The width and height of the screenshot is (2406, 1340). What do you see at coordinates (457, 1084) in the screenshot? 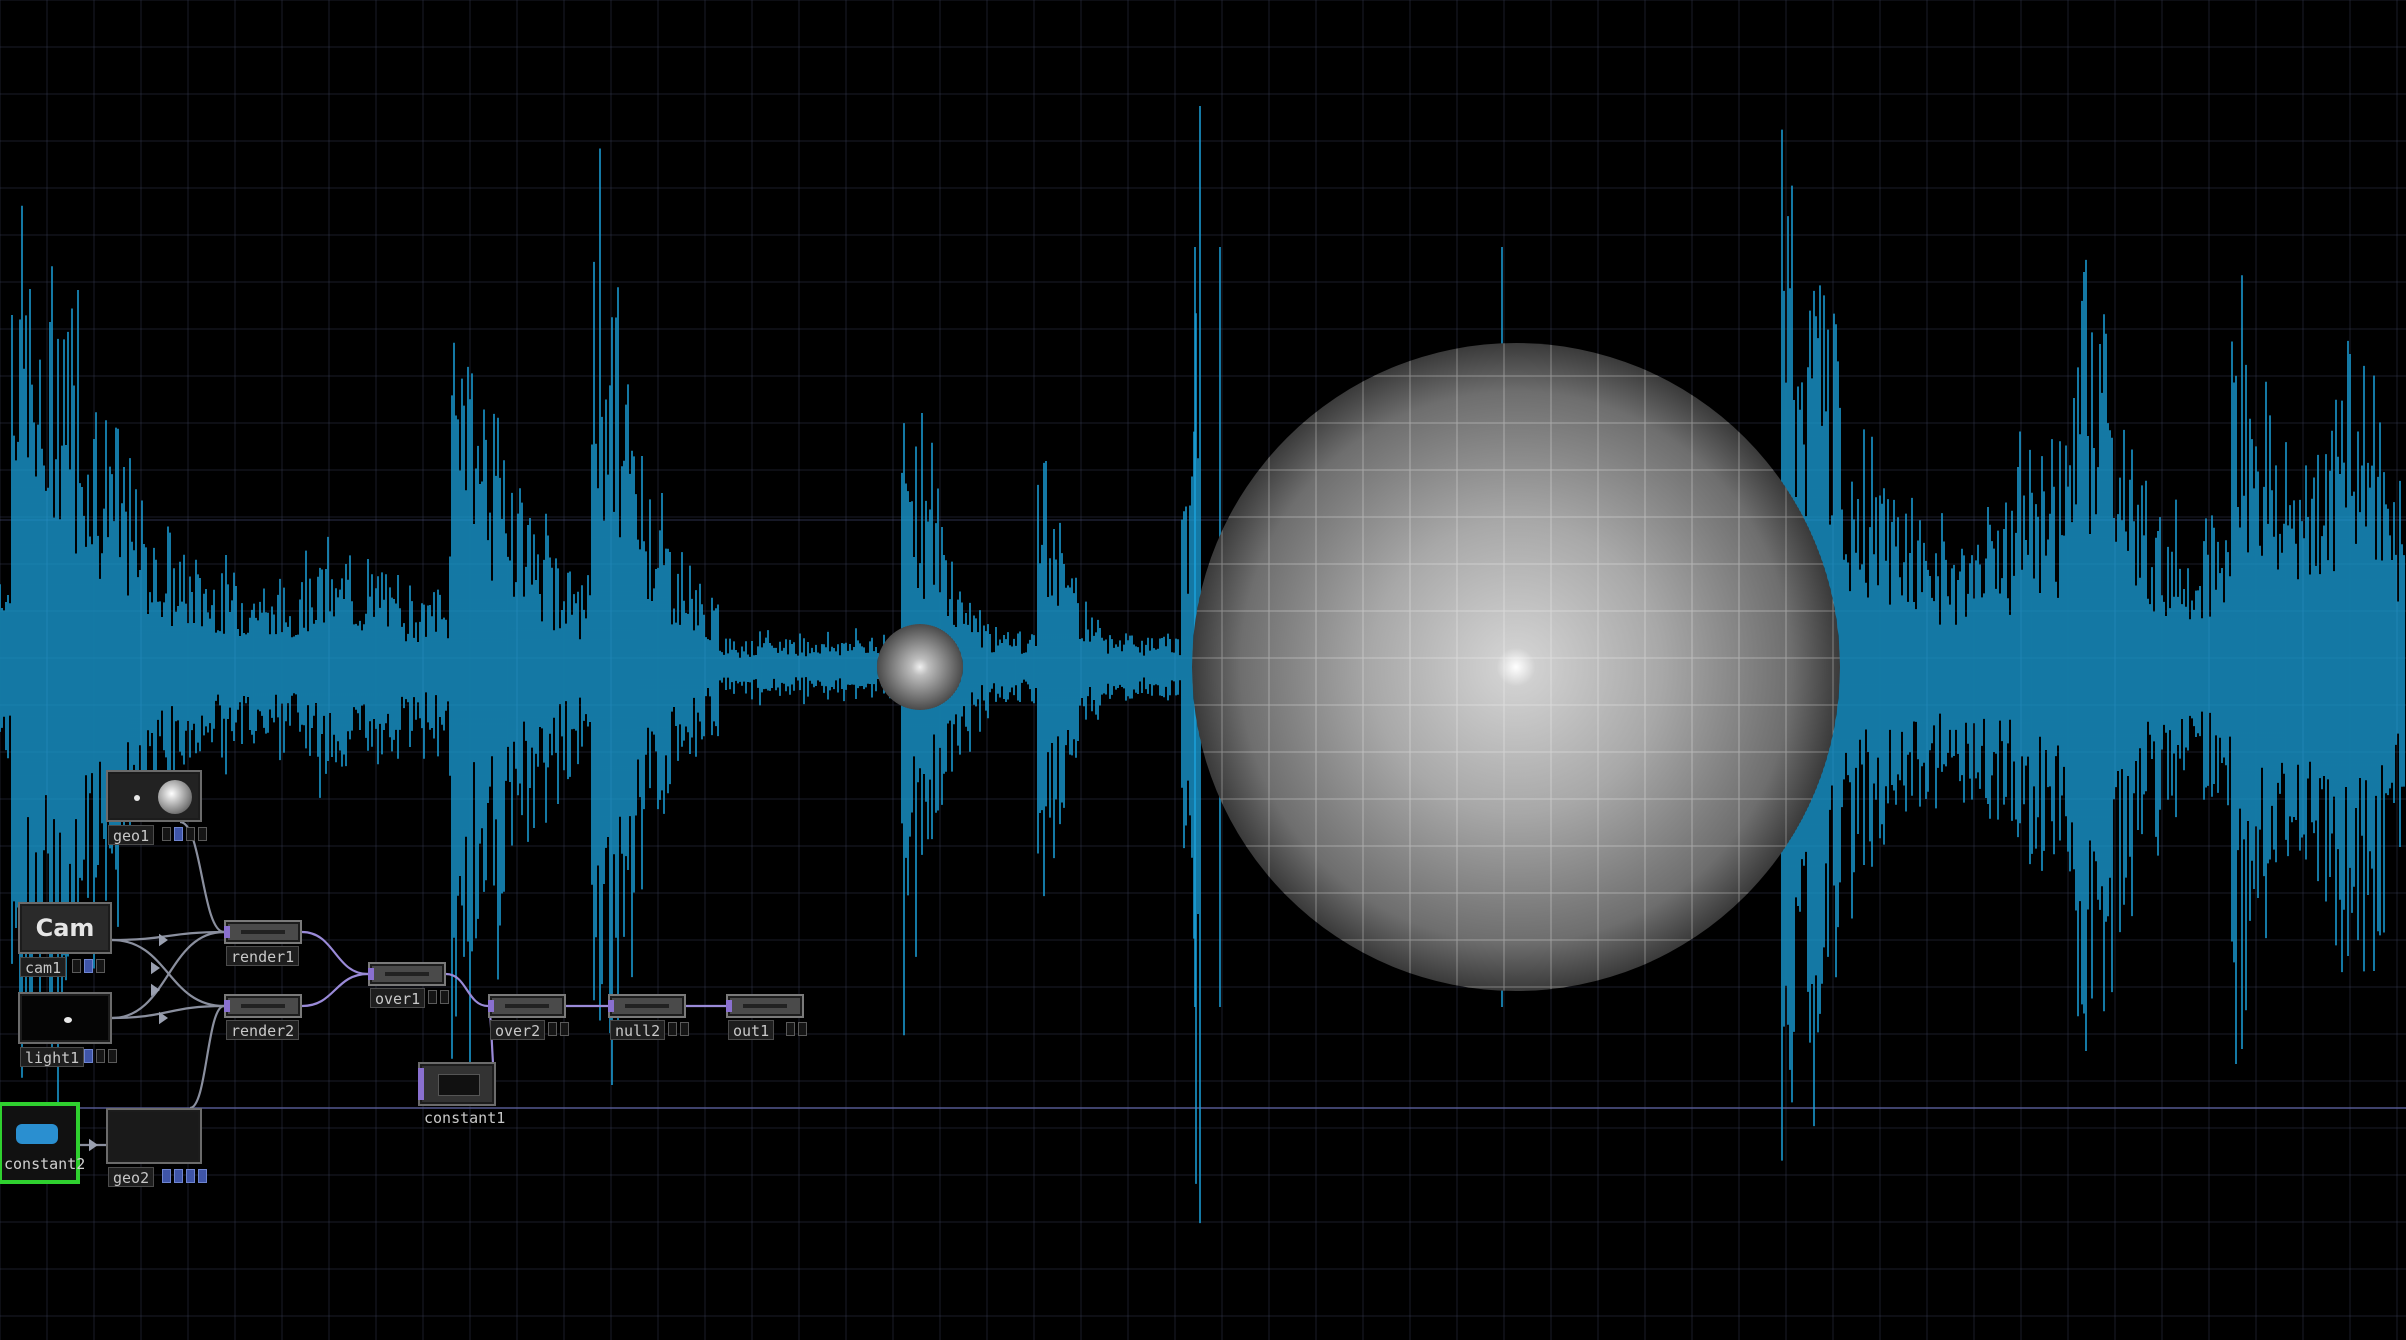
I see `constant1-thumbnail` at bounding box center [457, 1084].